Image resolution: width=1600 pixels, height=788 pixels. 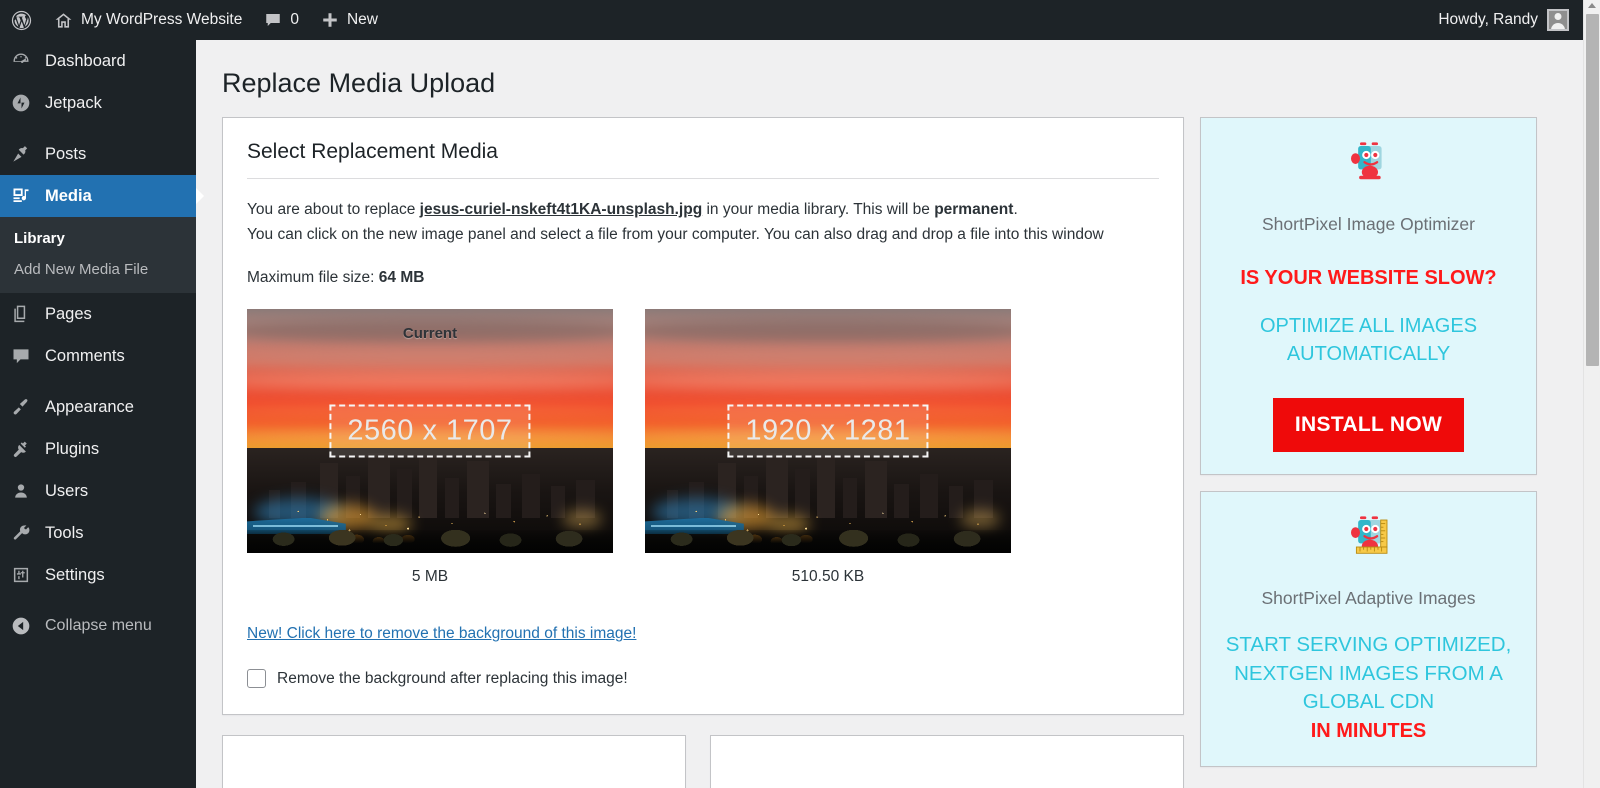 I want to click on page-scrollbar, so click(x=1591, y=394).